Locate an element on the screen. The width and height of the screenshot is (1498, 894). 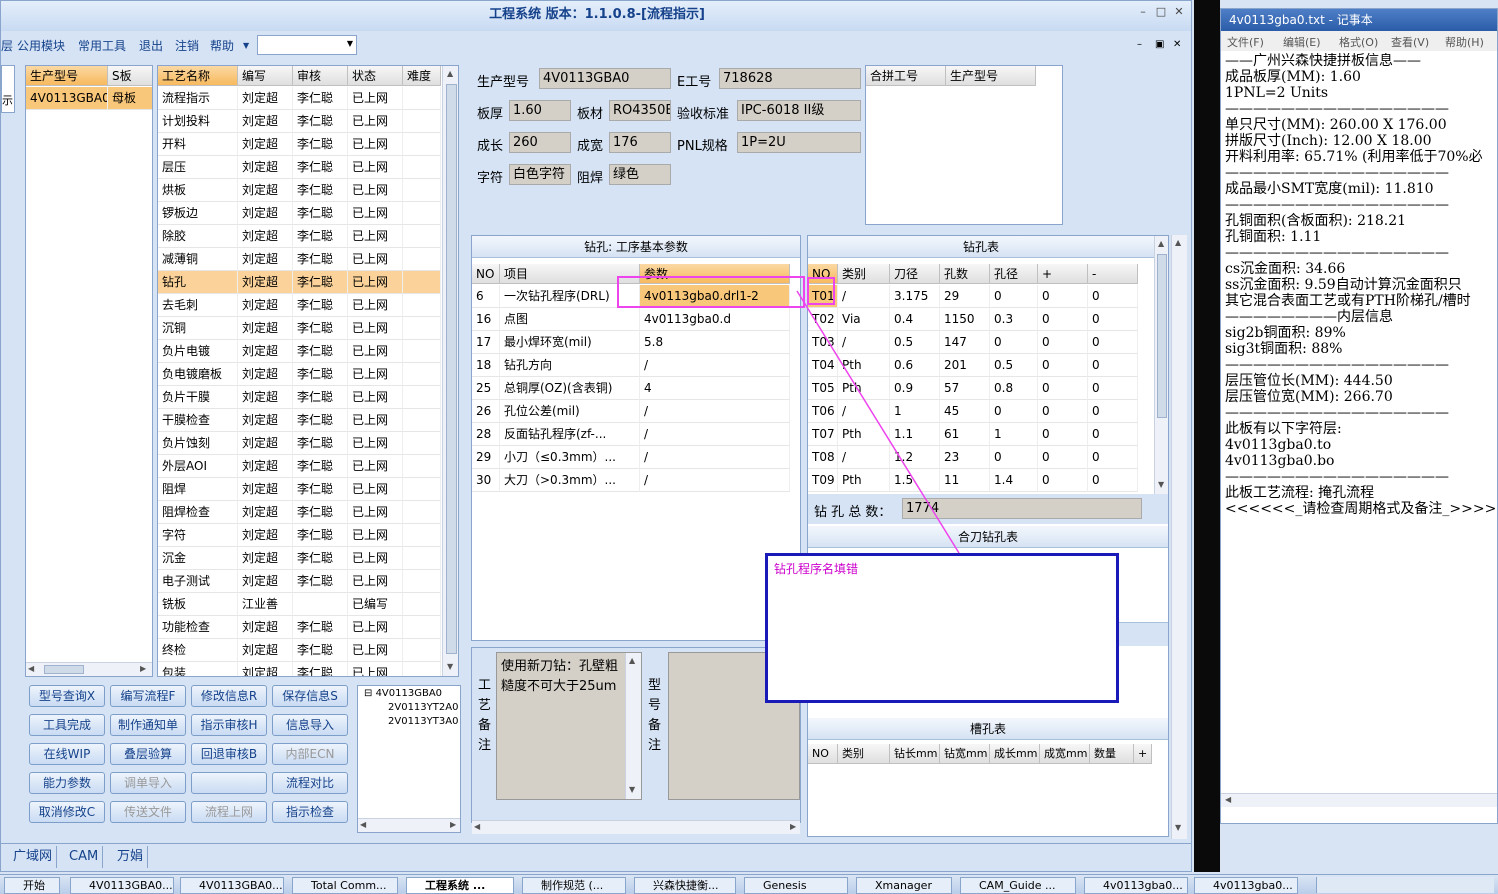
np-menu-format: 格式(O) is located at coordinates (1358, 42).